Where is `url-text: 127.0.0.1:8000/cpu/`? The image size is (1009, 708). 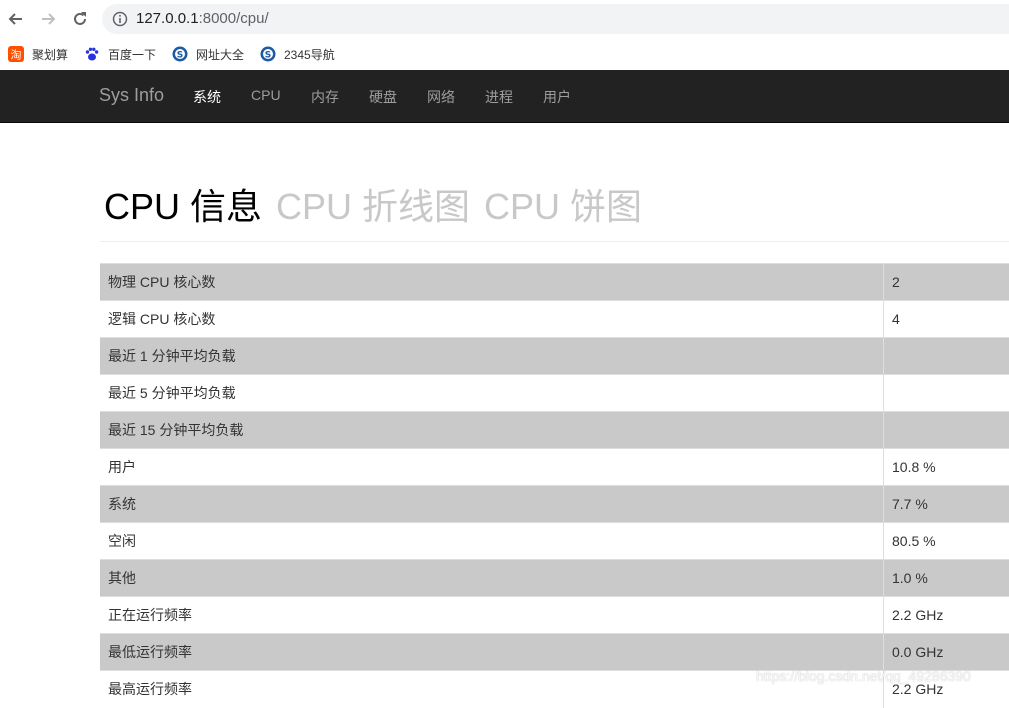 url-text: 127.0.0.1:8000/cpu/ is located at coordinates (202, 18).